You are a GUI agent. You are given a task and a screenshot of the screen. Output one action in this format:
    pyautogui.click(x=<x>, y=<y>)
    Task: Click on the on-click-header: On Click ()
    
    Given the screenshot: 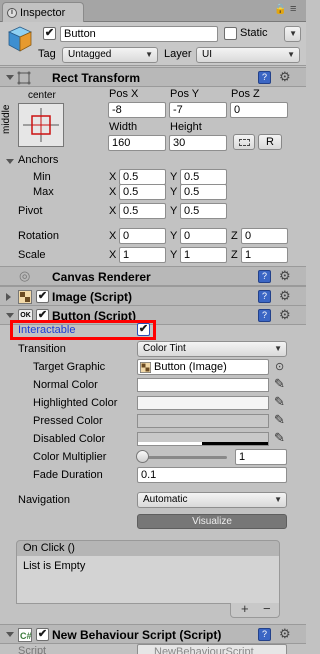 What is the action you would take?
    pyautogui.click(x=148, y=548)
    